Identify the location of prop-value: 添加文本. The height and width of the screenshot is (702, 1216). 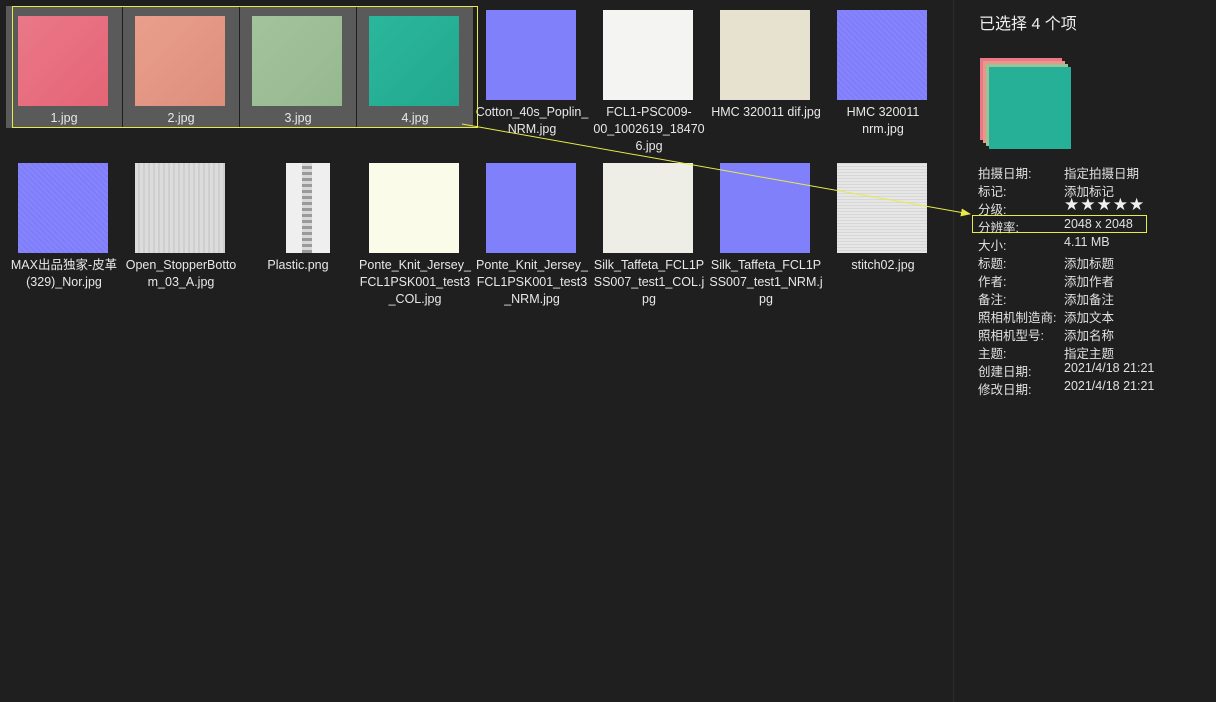
(1089, 316).